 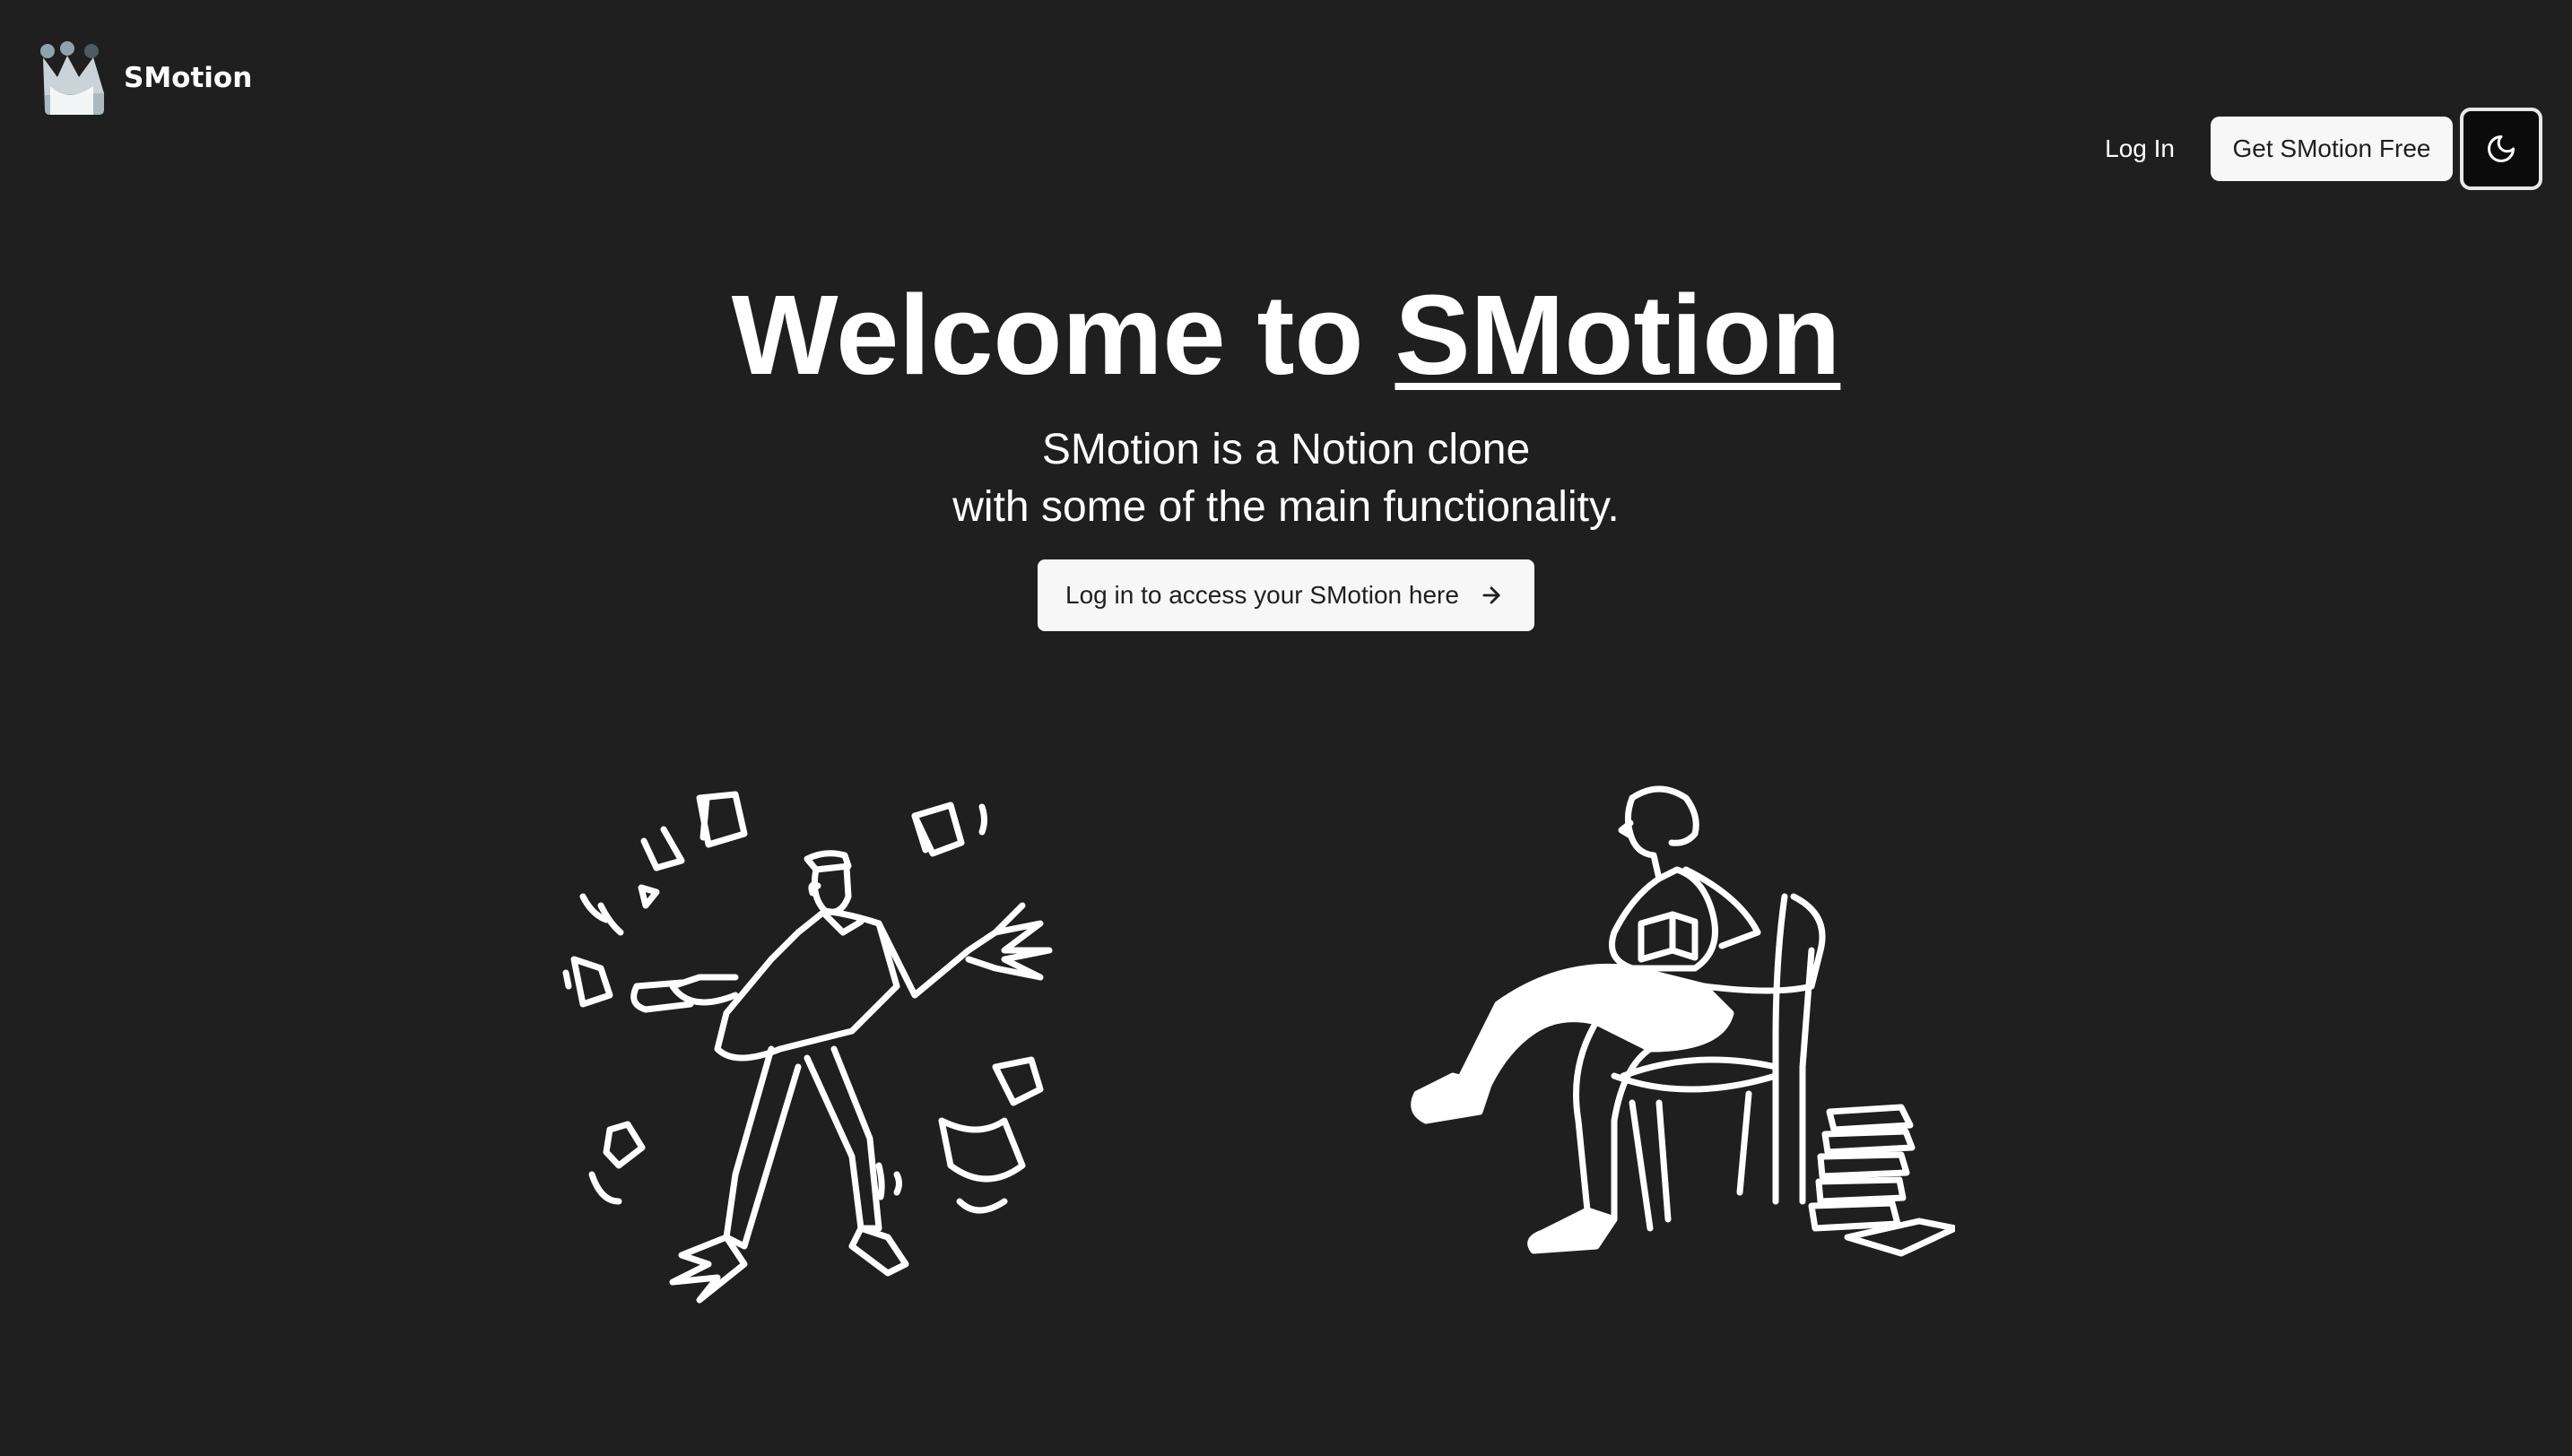 What do you see at coordinates (1286, 449) in the screenshot?
I see `hero-subtitle-line1: SMotion is a Notion clone` at bounding box center [1286, 449].